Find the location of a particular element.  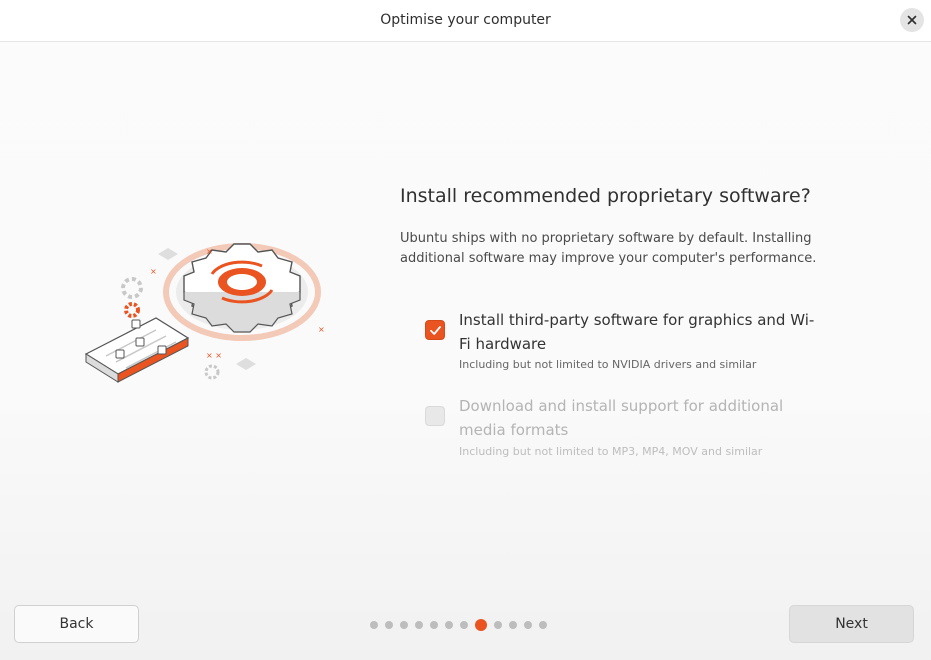

progress-dot-active is located at coordinates (481, 625).